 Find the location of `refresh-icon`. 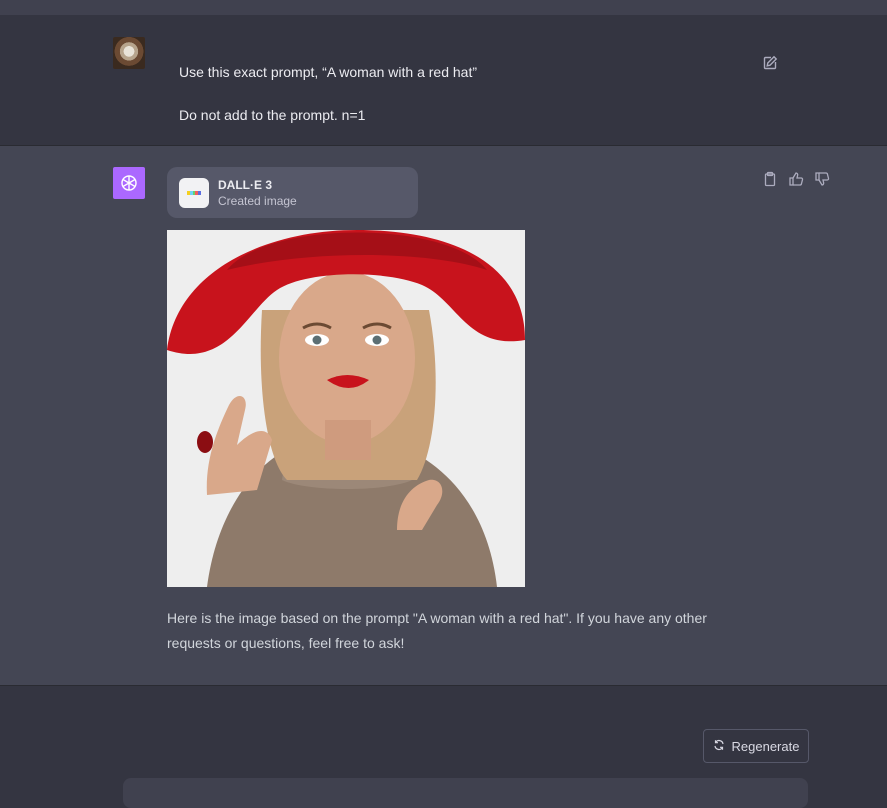

refresh-icon is located at coordinates (719, 746).